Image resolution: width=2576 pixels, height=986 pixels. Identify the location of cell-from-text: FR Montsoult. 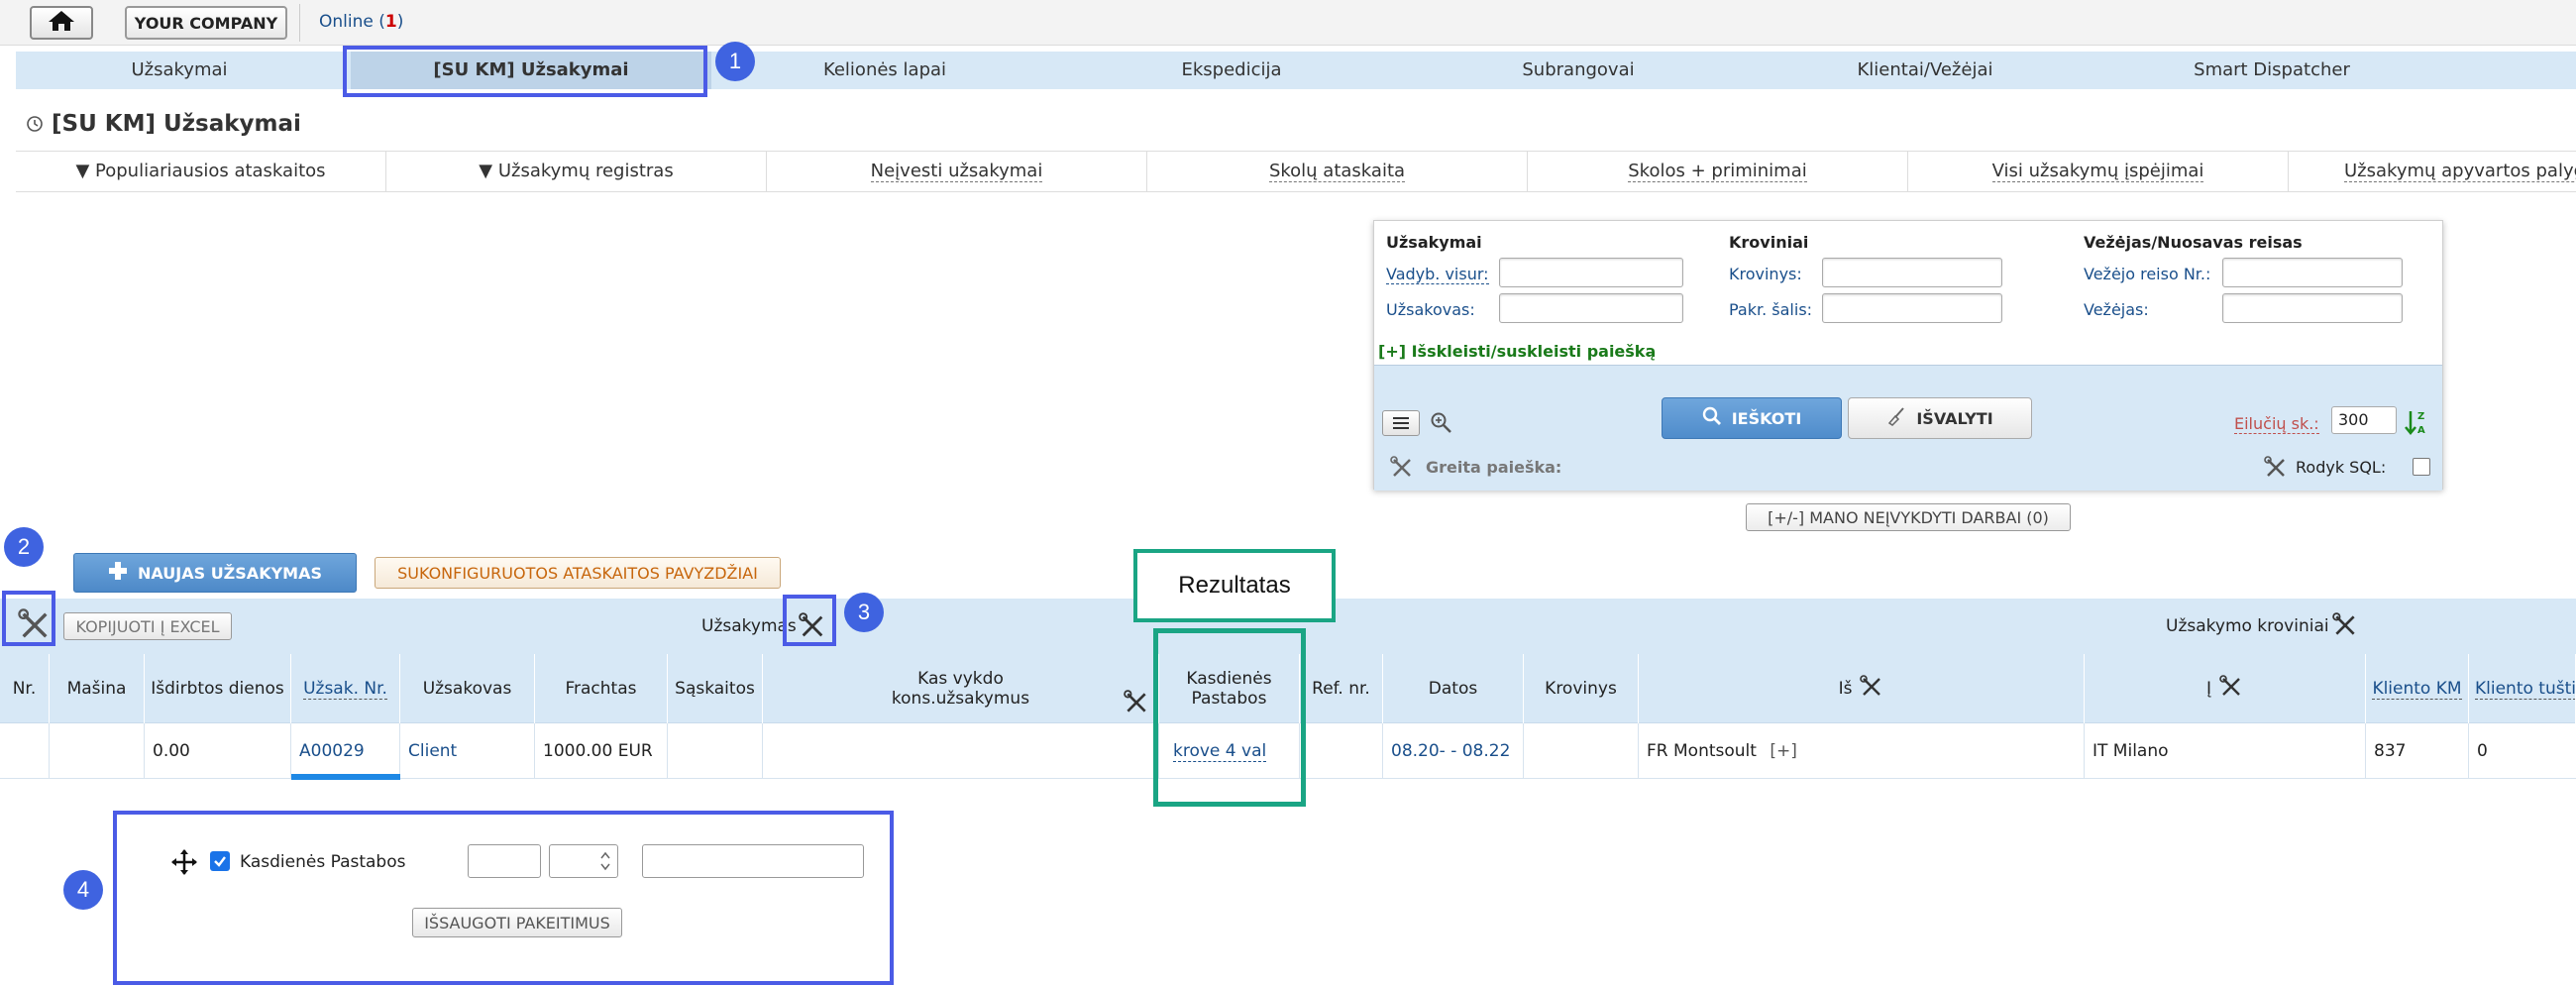
(1702, 751).